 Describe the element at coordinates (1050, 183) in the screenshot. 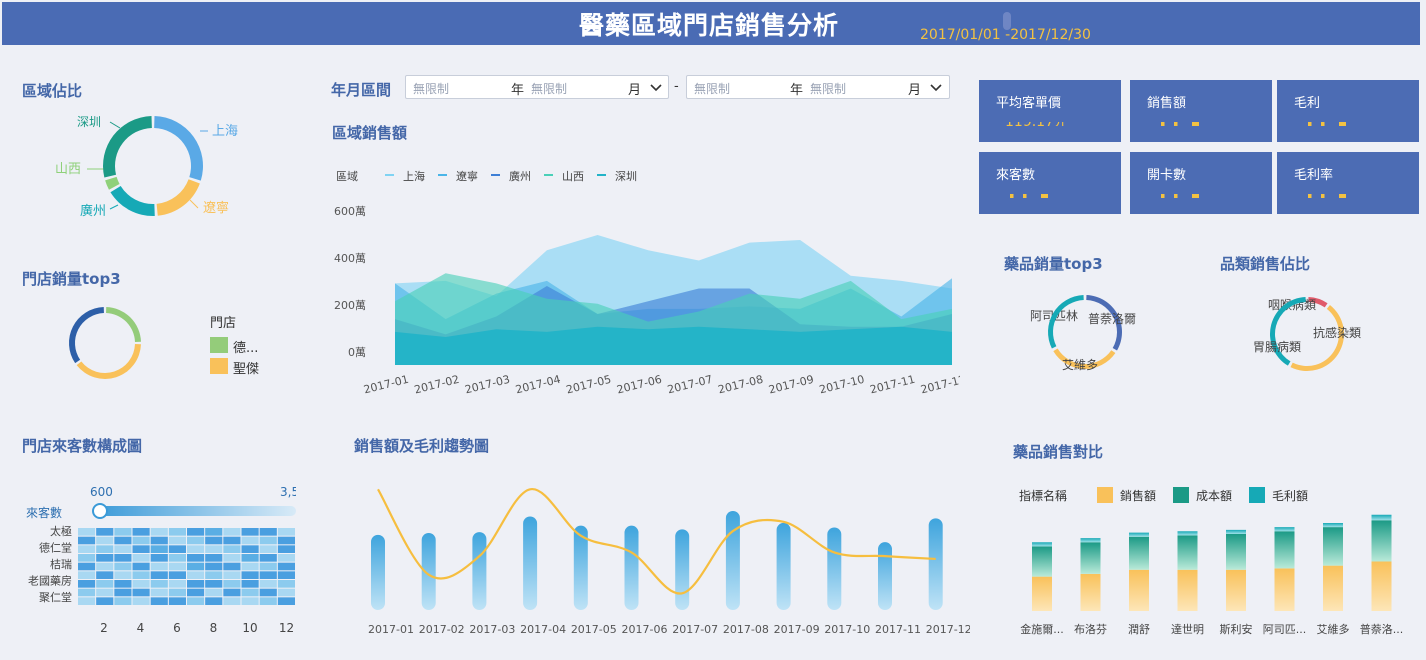

I see `kpi-card: 來客數` at that location.